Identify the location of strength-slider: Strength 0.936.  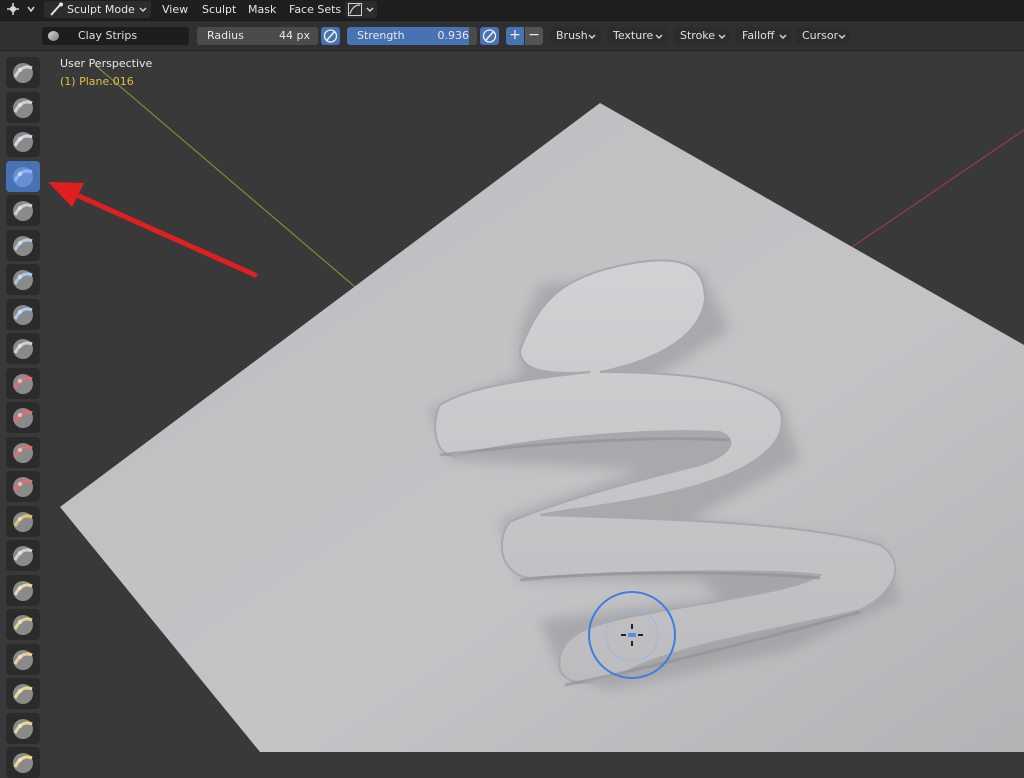
(412, 36).